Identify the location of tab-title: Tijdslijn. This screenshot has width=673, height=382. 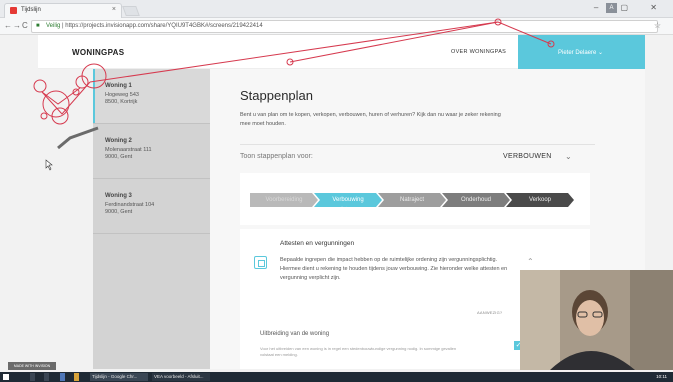
(31, 10).